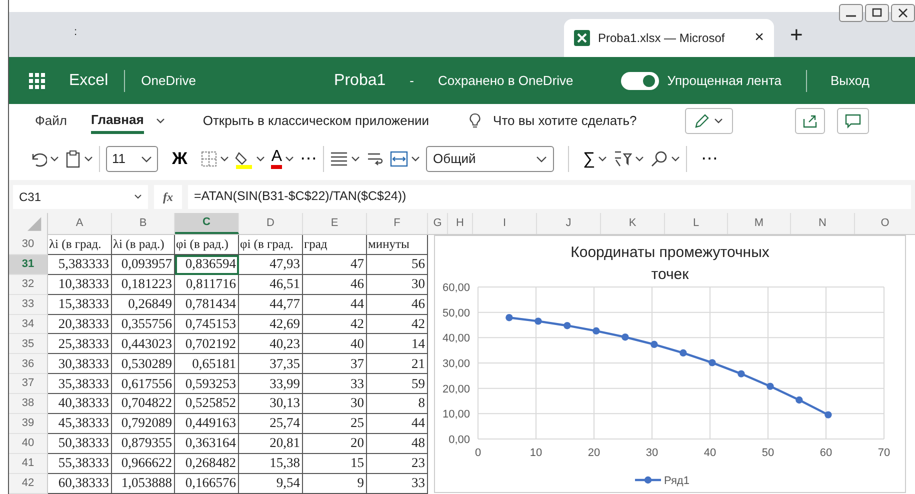 The image size is (915, 494). Describe the element at coordinates (37, 80) in the screenshot. I see `app-launcher-icon` at that location.